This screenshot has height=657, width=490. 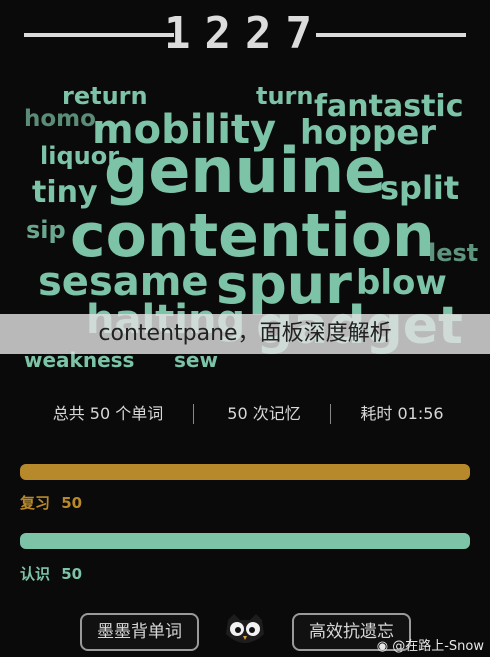 I want to click on weibo-icon: ◉, so click(x=382, y=646).